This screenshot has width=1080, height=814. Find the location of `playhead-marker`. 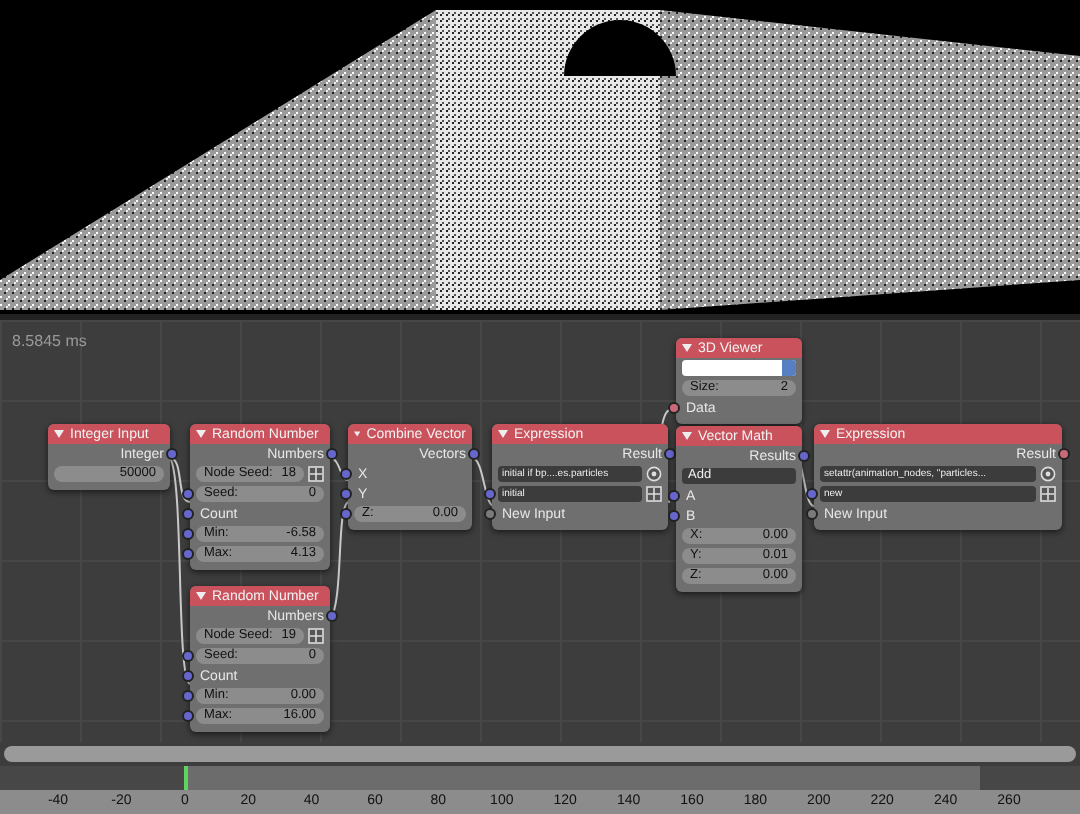

playhead-marker is located at coordinates (186, 778).